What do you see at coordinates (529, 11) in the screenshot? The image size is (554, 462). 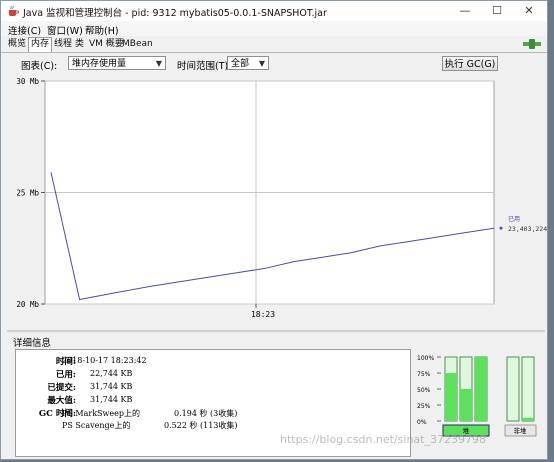 I see `close-button: ✕` at bounding box center [529, 11].